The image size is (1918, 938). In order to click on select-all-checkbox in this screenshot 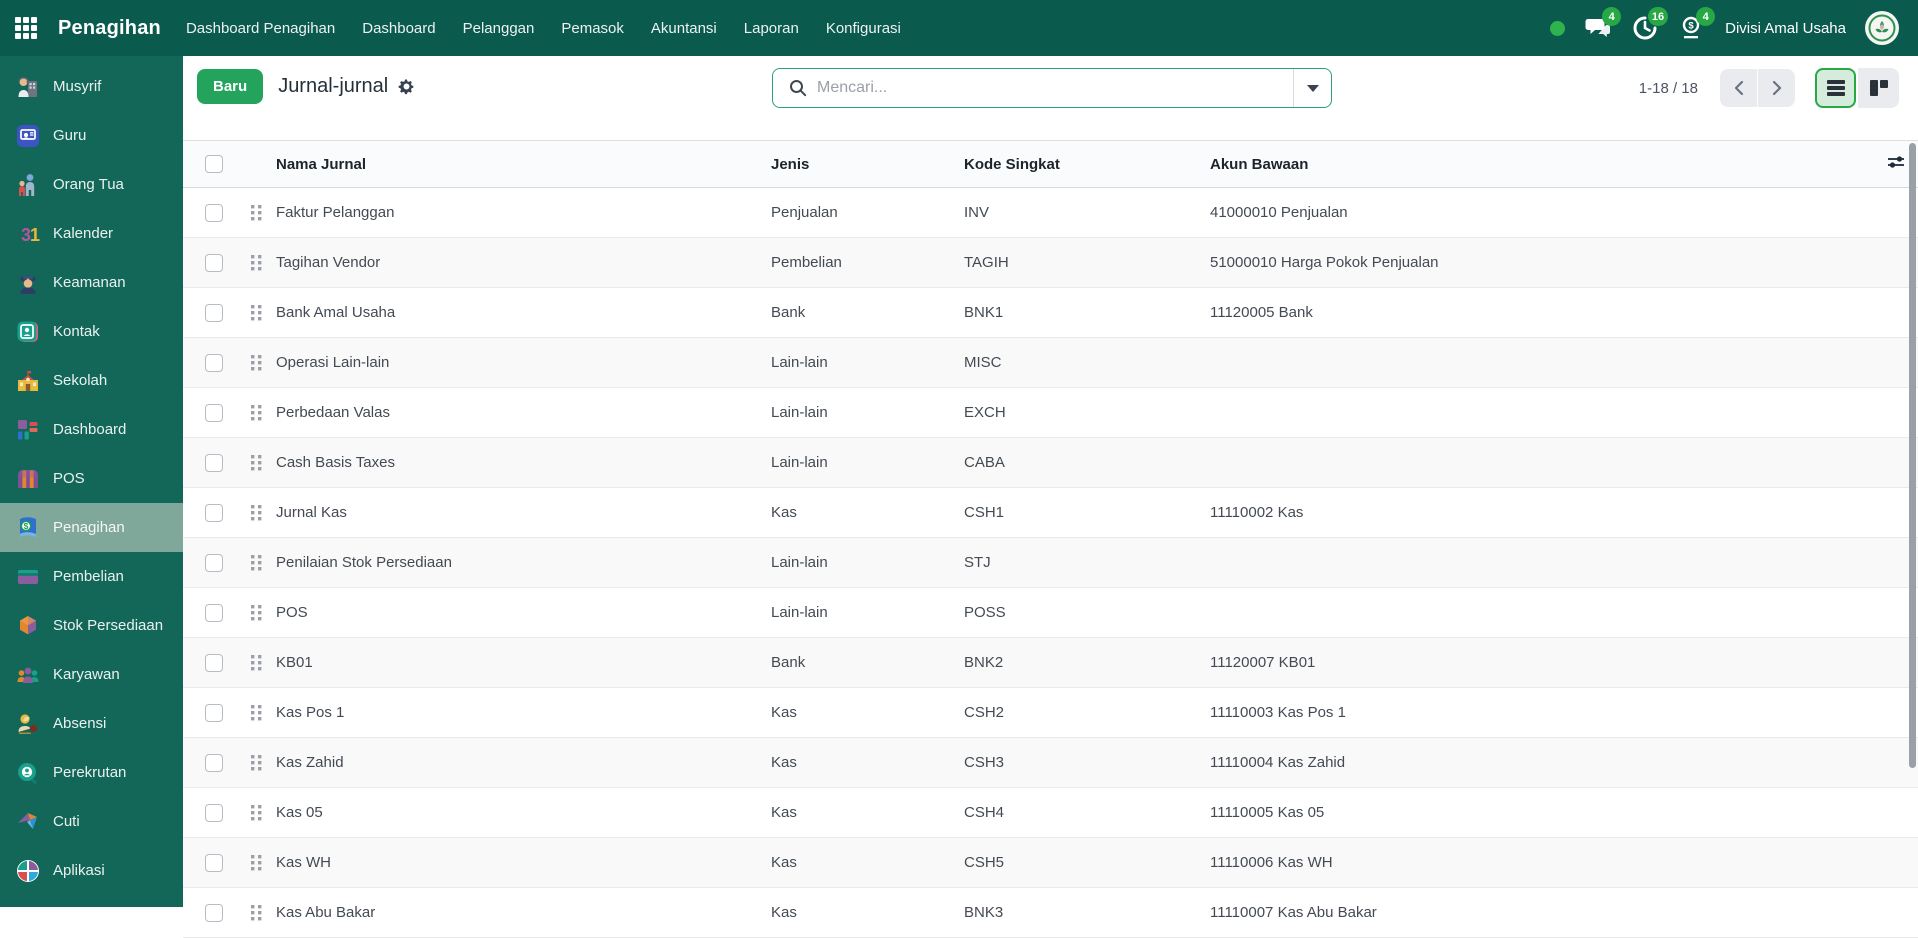, I will do `click(214, 164)`.